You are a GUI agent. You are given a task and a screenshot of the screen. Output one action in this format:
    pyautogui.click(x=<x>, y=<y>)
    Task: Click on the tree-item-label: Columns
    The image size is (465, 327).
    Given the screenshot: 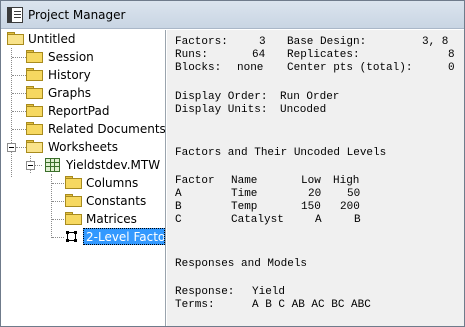 What is the action you would take?
    pyautogui.click(x=112, y=183)
    